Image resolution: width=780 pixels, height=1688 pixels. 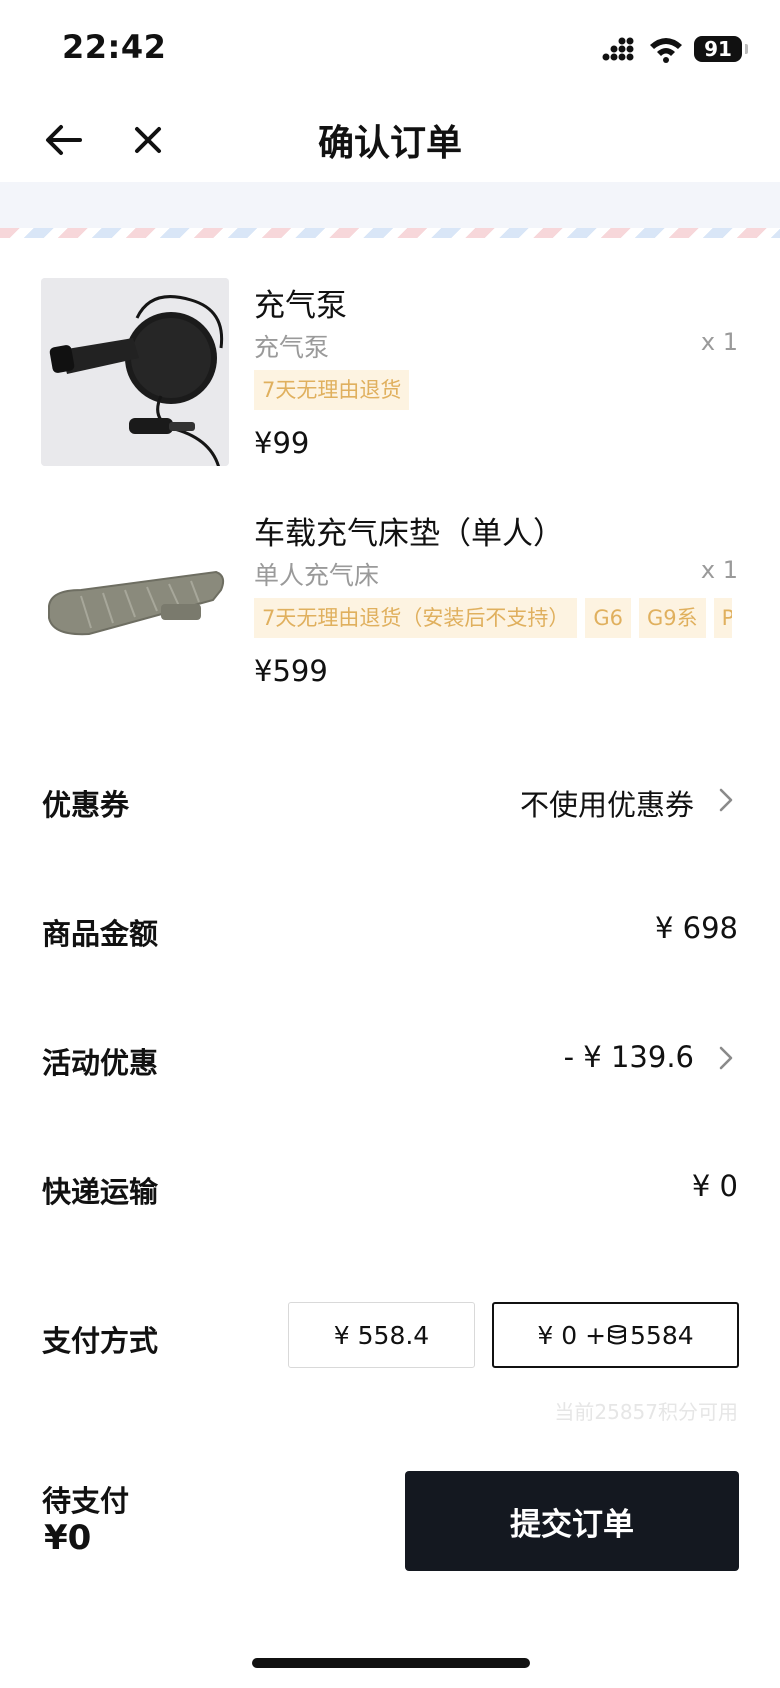 What do you see at coordinates (100, 1341) in the screenshot?
I see `payment-method-label: 支付方式` at bounding box center [100, 1341].